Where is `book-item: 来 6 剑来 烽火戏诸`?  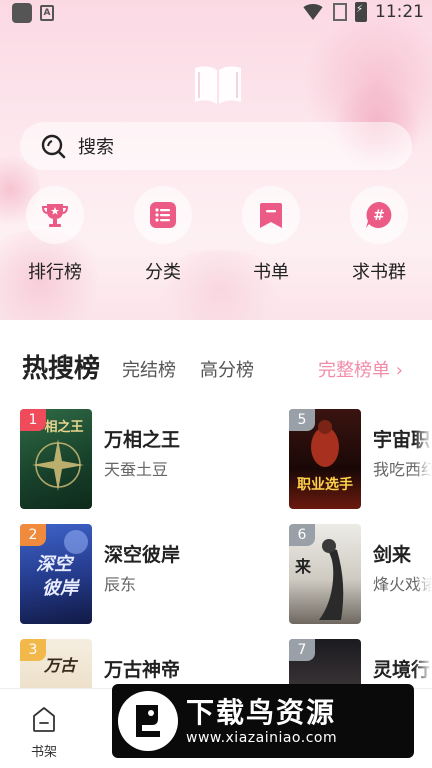
book-item: 来 6 剑来 烽火戏诸 is located at coordinates (360, 575).